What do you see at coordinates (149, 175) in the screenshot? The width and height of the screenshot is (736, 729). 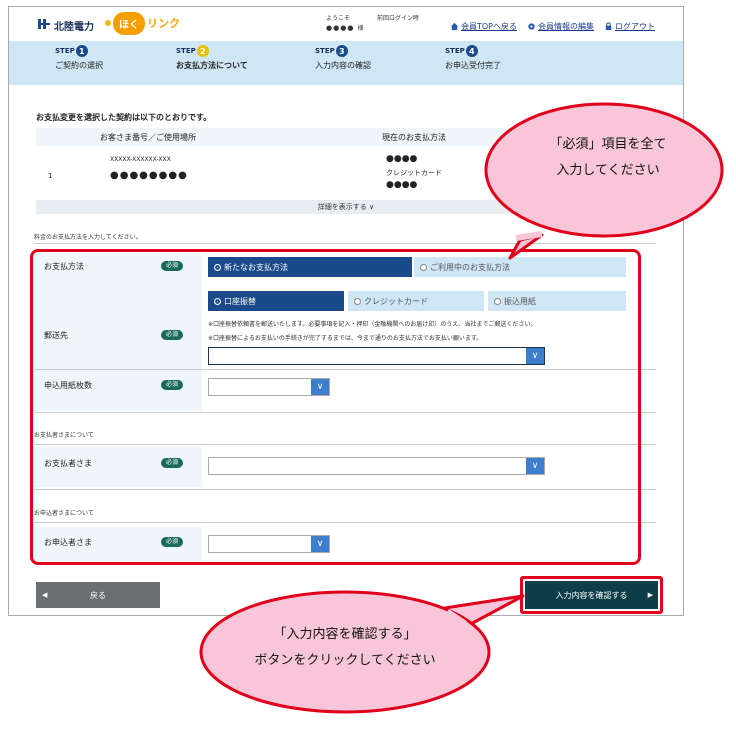 I see `usage-place: ●●●●●●●●` at bounding box center [149, 175].